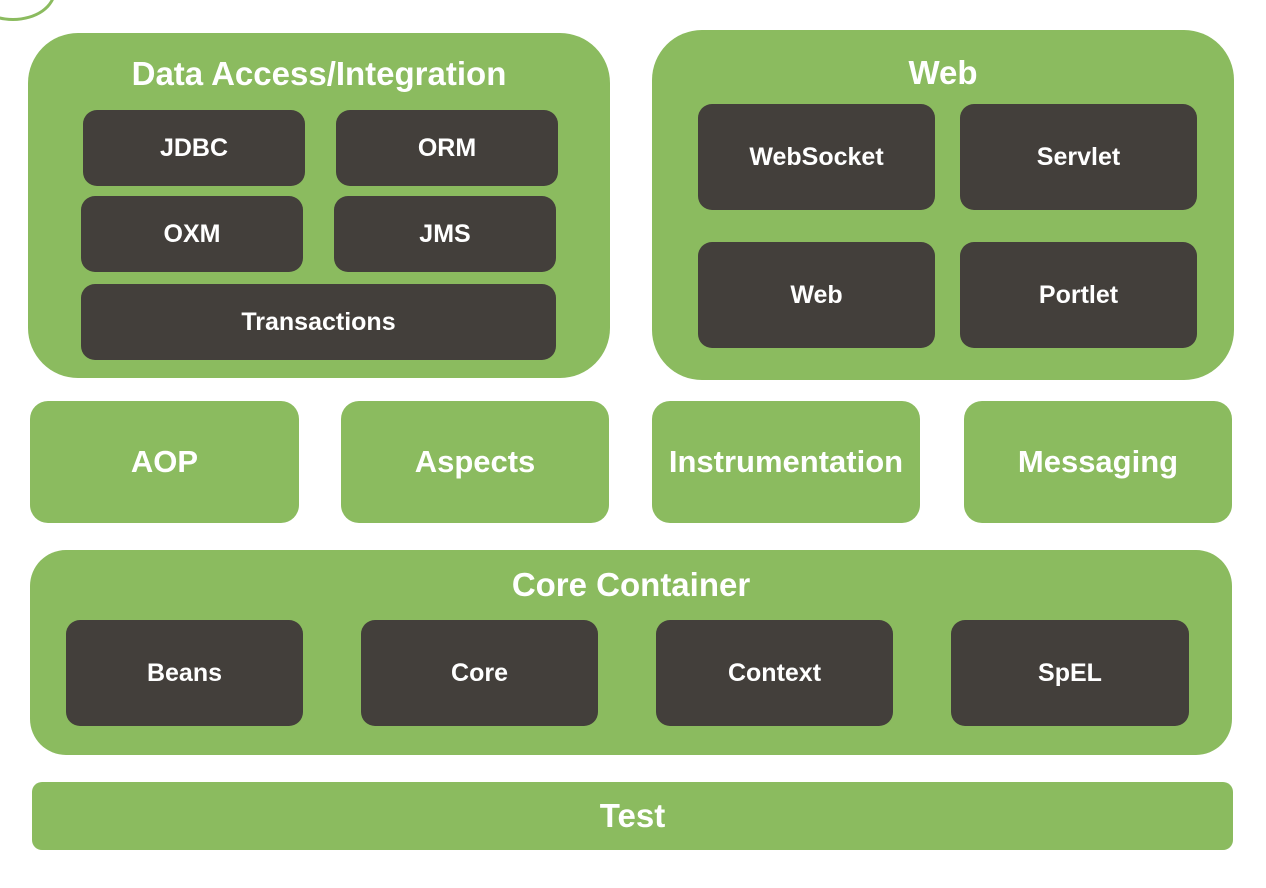 This screenshot has height=888, width=1266. Describe the element at coordinates (447, 148) in the screenshot. I see `module-orm: ORM` at that location.